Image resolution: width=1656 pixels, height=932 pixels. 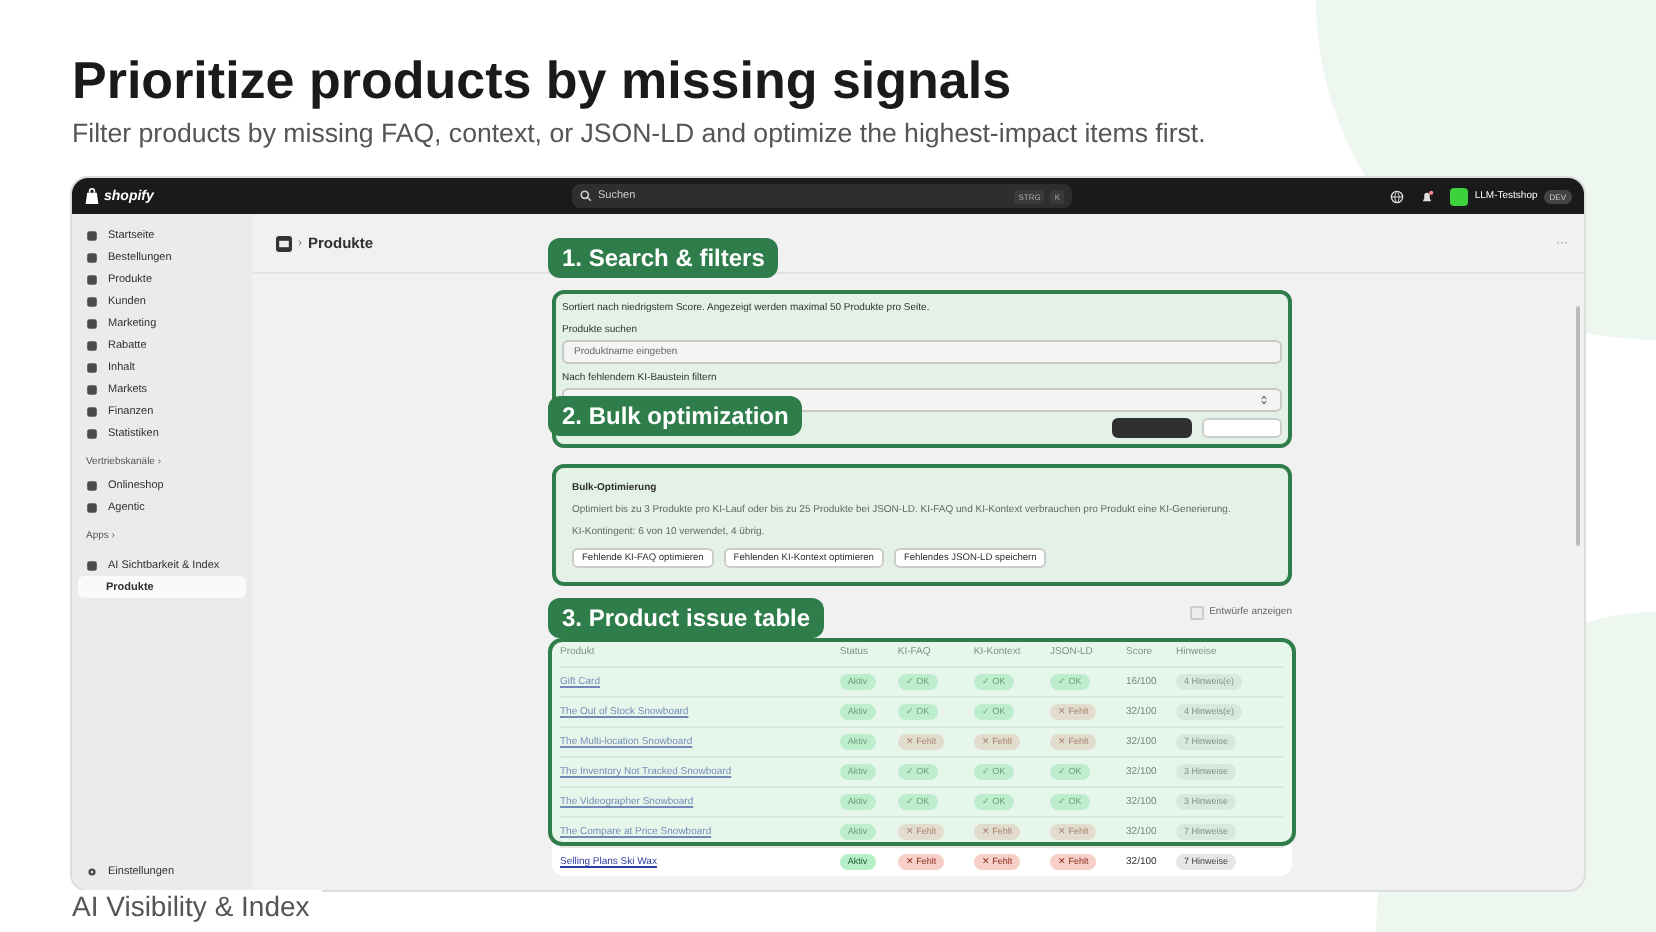 What do you see at coordinates (640, 134) in the screenshot?
I see `page-subtitle: Filter products by missing FAQ, context, or JSON-LD and optimize the highest-impact items first.` at bounding box center [640, 134].